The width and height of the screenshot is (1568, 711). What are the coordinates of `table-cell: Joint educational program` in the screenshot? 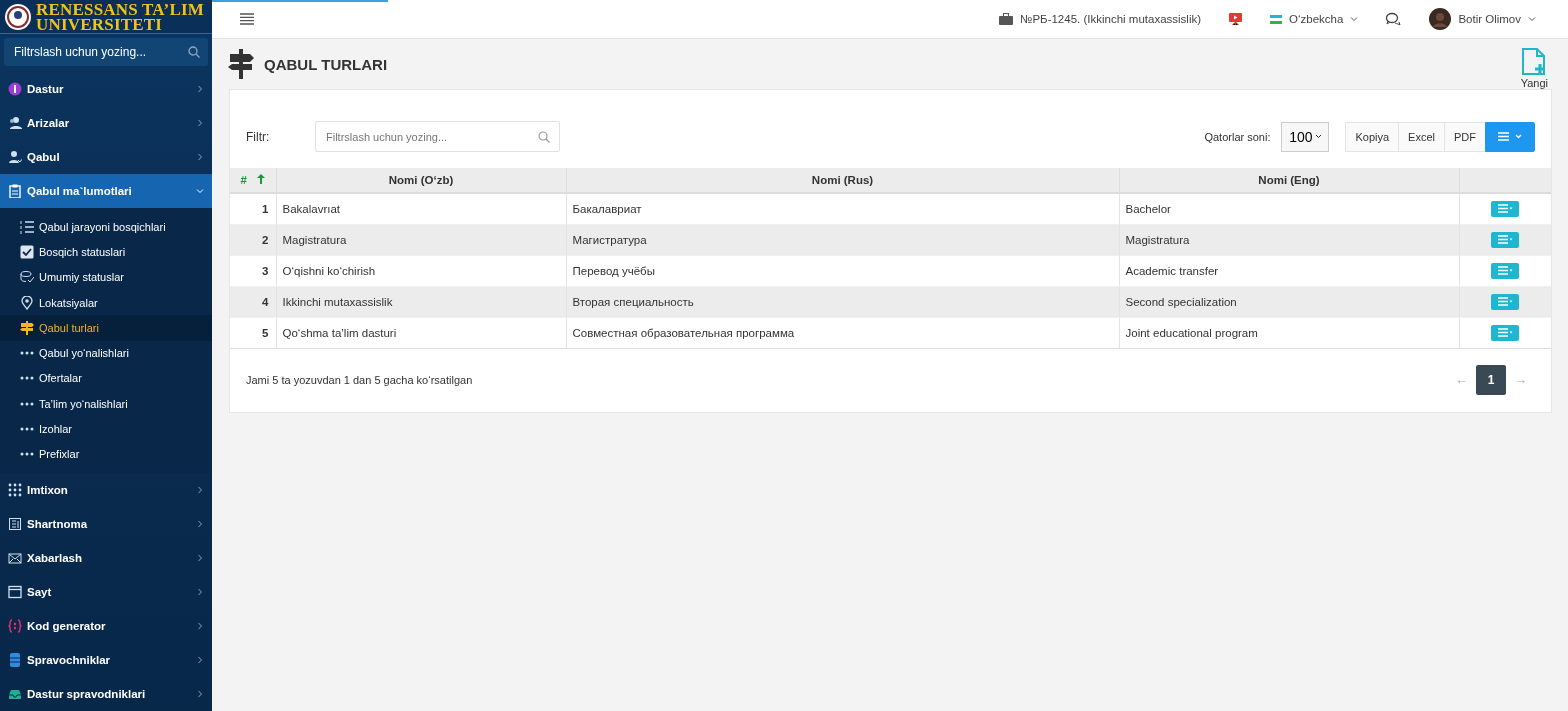 It's located at (1289, 332).